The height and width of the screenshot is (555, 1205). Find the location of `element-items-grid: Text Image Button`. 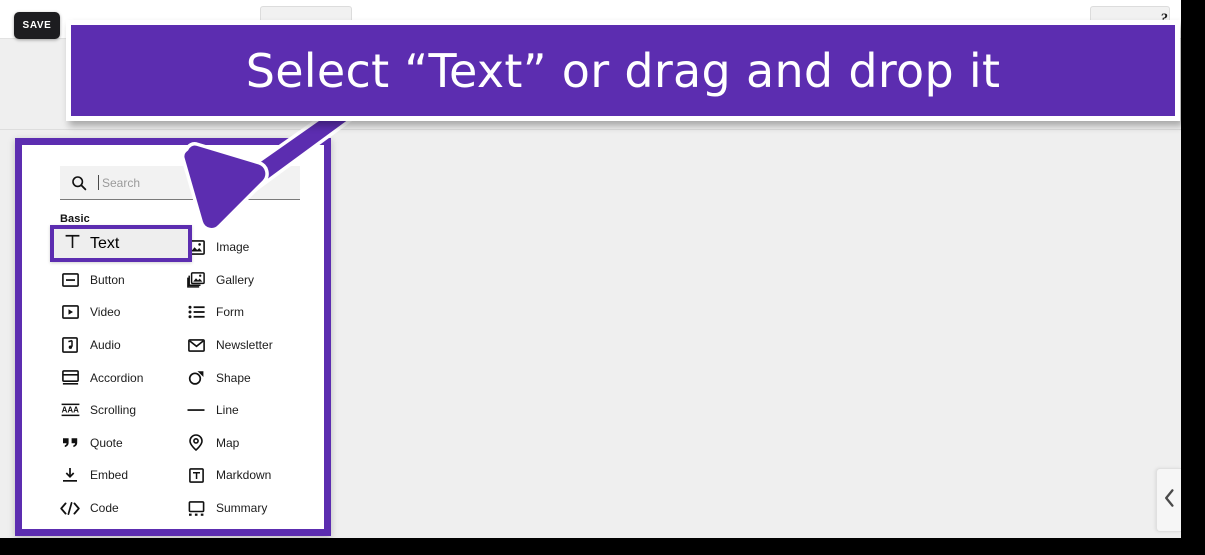

element-items-grid: Text Image Button is located at coordinates (182, 377).